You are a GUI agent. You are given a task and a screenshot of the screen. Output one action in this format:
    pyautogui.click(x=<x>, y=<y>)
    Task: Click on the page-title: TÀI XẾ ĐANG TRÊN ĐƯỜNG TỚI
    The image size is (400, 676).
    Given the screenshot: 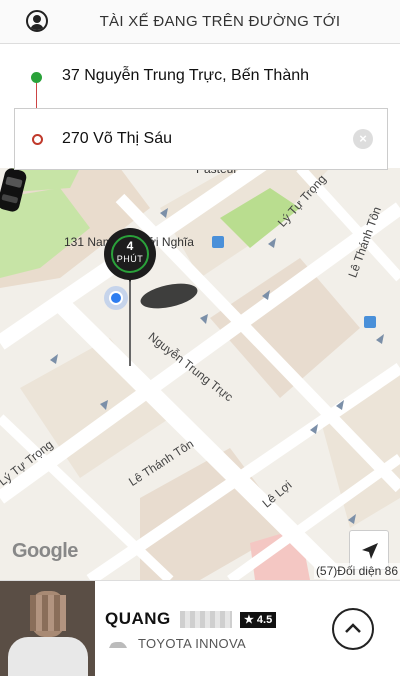 What is the action you would take?
    pyautogui.click(x=220, y=21)
    